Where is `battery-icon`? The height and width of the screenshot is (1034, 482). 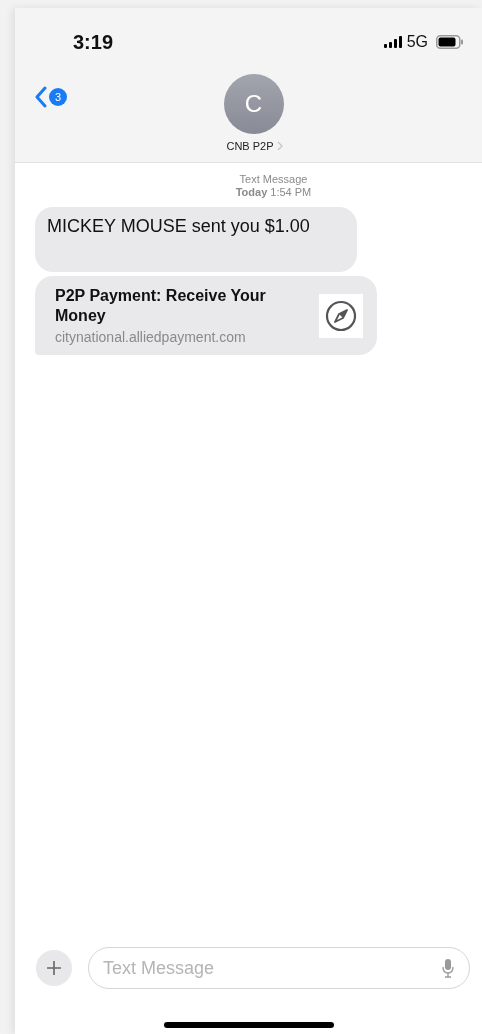
battery-icon is located at coordinates (450, 42).